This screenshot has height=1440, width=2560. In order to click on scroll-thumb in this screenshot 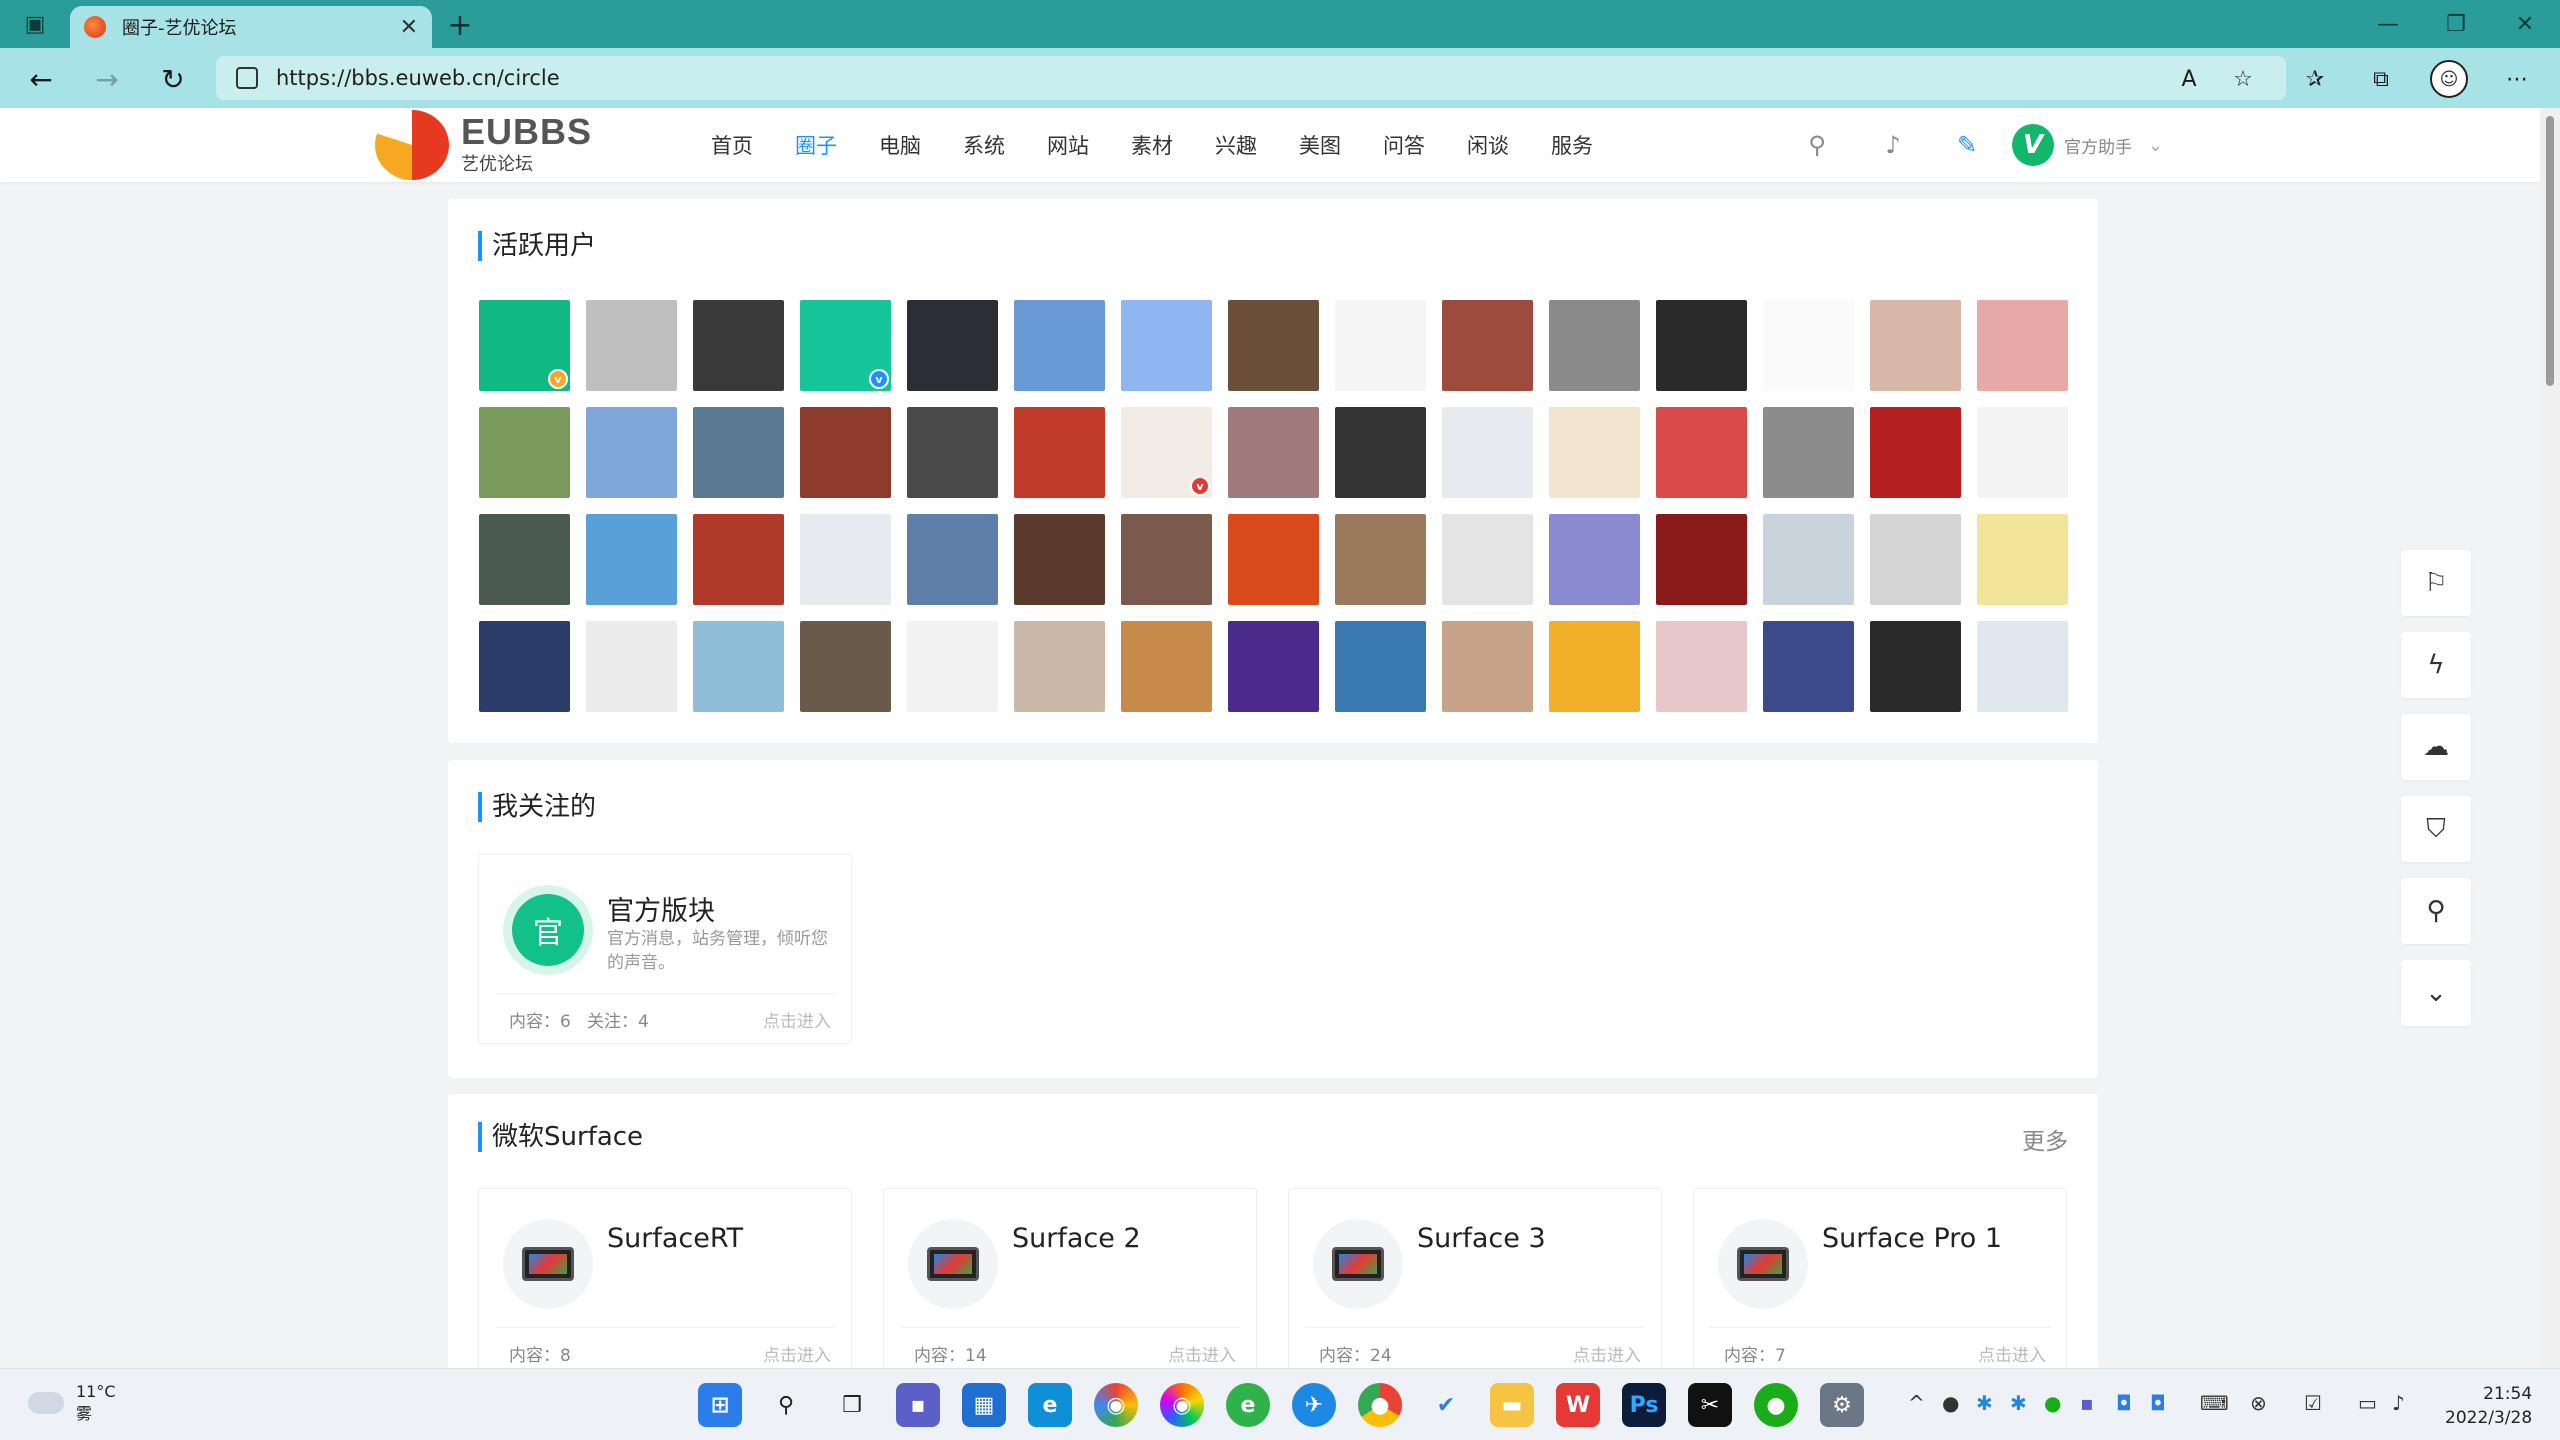, I will do `click(2550, 251)`.